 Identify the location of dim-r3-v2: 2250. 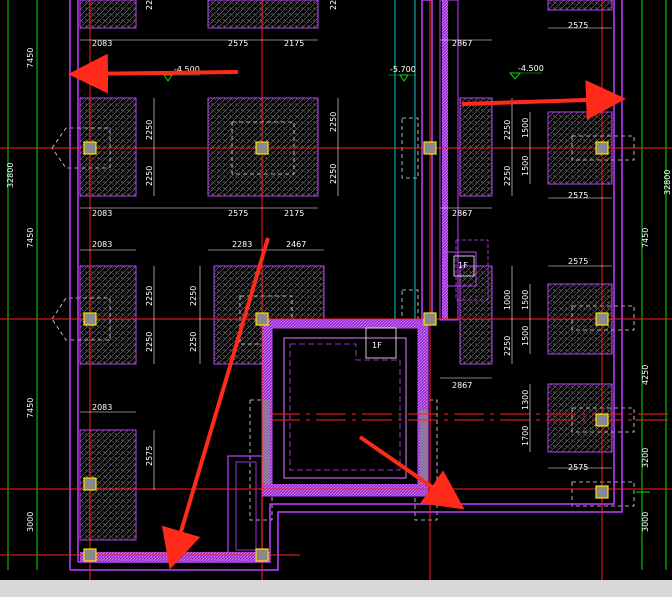
(149, 342).